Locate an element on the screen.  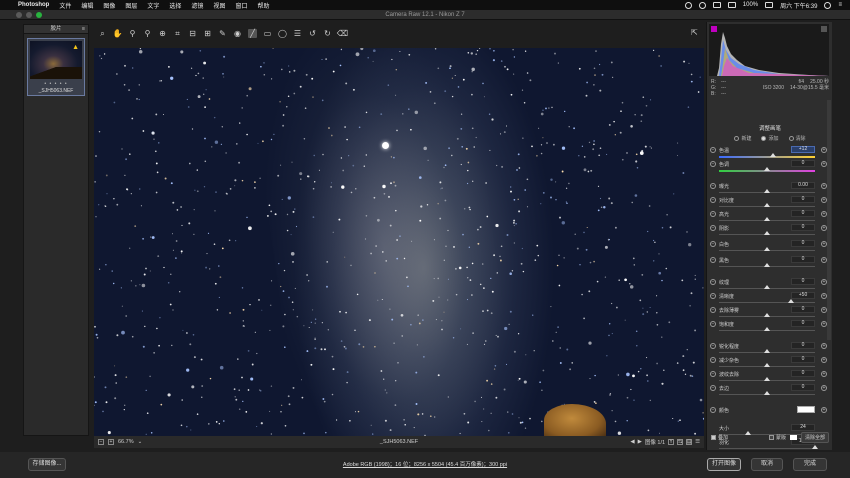
slider-value: +50 is located at coordinates (803, 295).